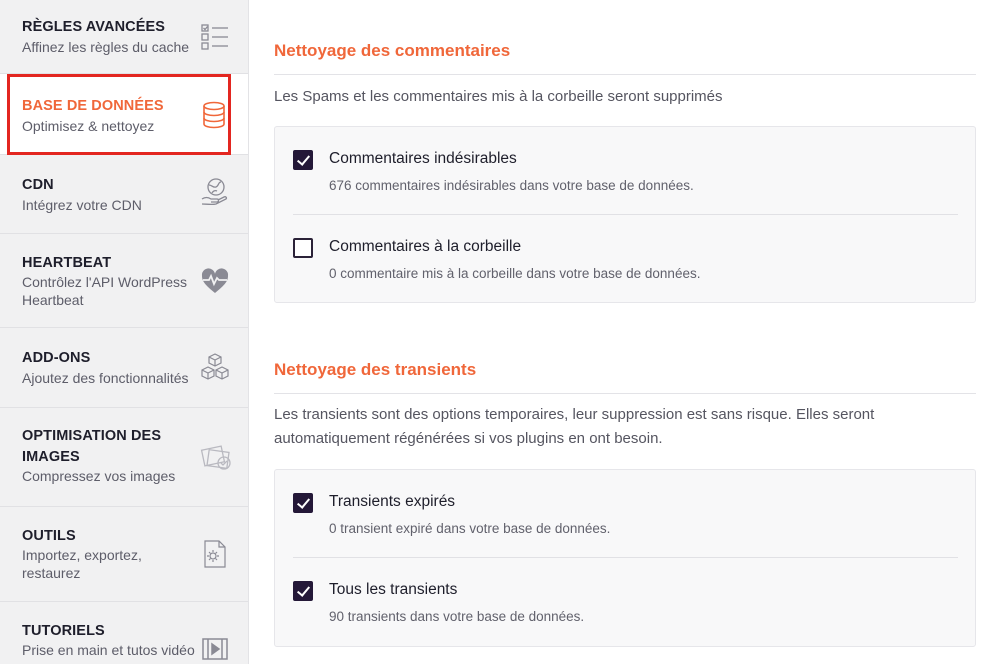 This screenshot has width=1000, height=664. Describe the element at coordinates (215, 367) in the screenshot. I see `cubes-icon` at that location.